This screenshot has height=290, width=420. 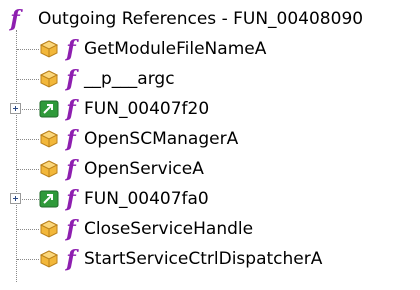 What do you see at coordinates (203, 259) in the screenshot?
I see `tree-item-label: StartServiceCtrlDispatcherA` at bounding box center [203, 259].